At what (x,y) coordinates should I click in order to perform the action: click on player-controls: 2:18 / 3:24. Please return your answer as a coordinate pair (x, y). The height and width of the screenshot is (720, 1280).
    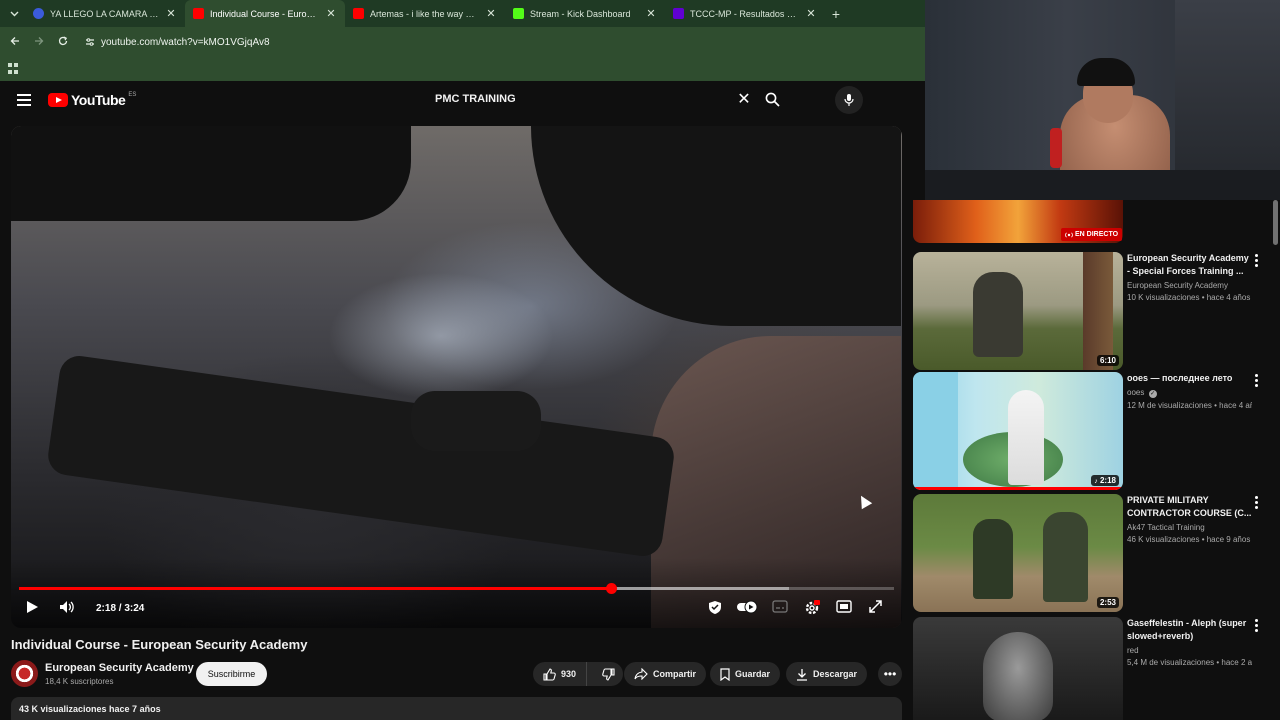
    Looking at the image, I should click on (456, 608).